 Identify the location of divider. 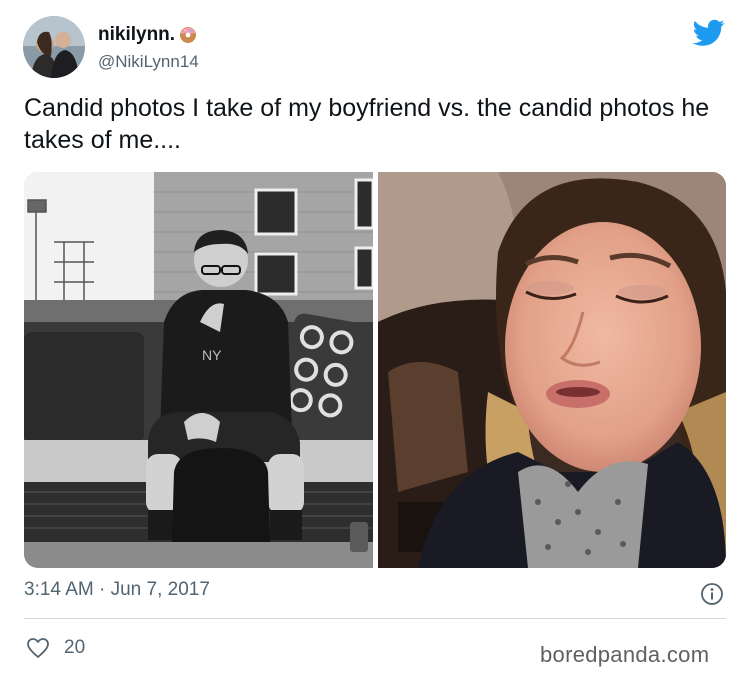
(375, 618).